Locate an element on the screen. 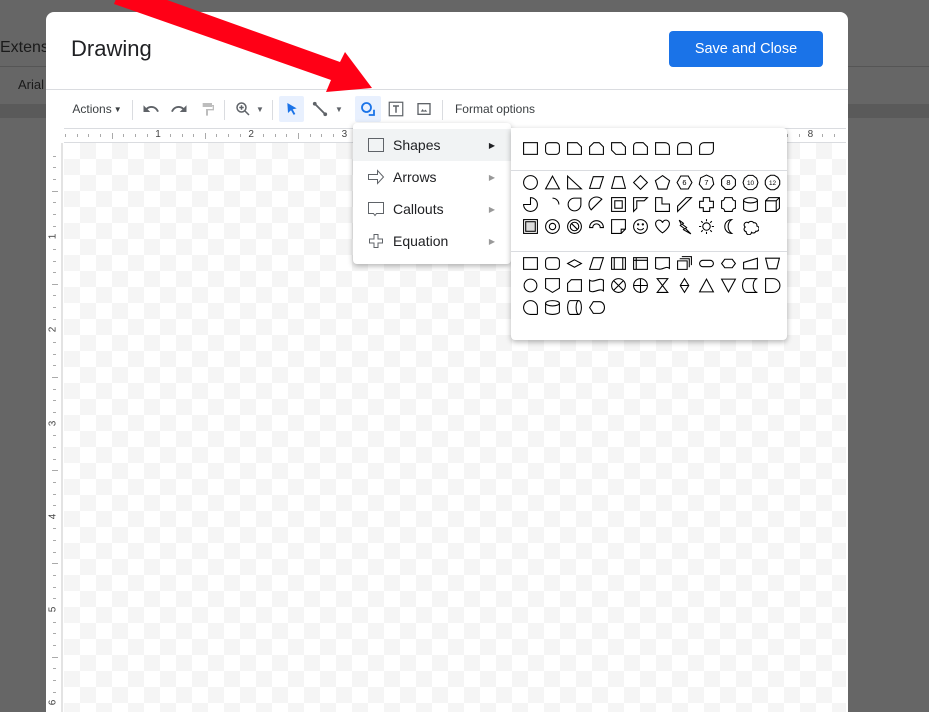 The width and height of the screenshot is (929, 712). annotation-arrow is located at coordinates (243, 46).